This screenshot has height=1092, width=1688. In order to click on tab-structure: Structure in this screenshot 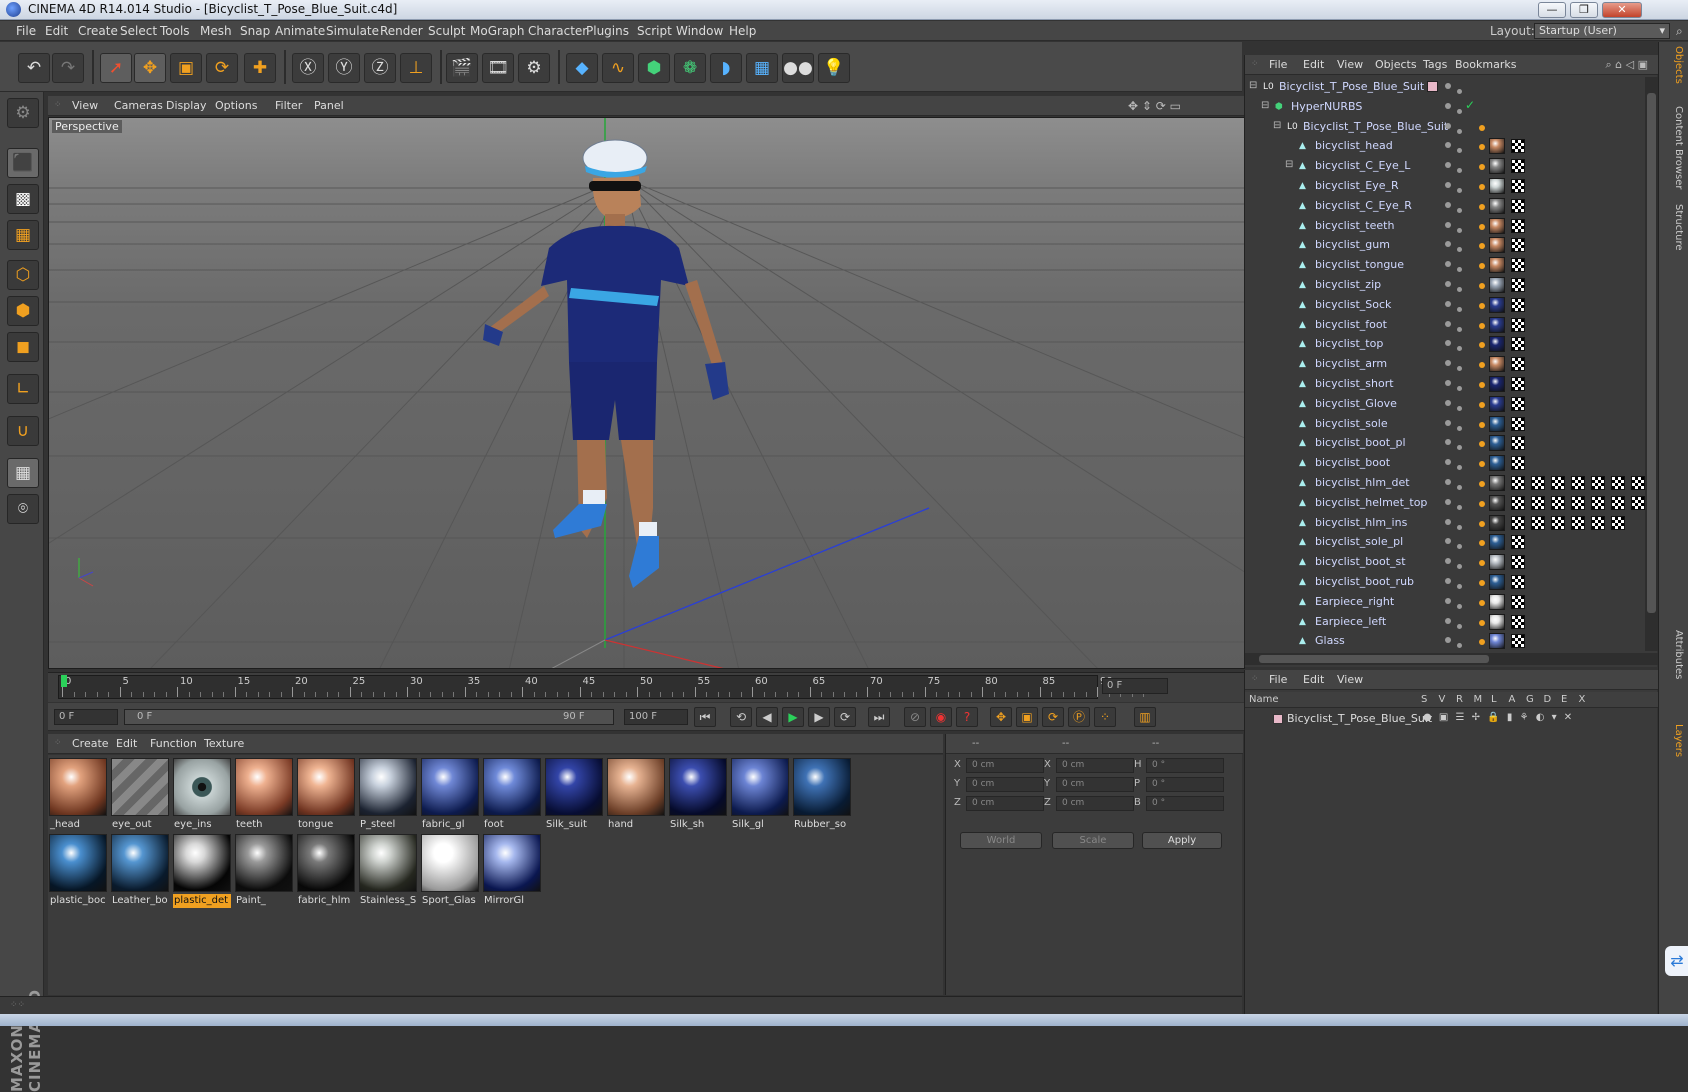, I will do `click(1674, 227)`.